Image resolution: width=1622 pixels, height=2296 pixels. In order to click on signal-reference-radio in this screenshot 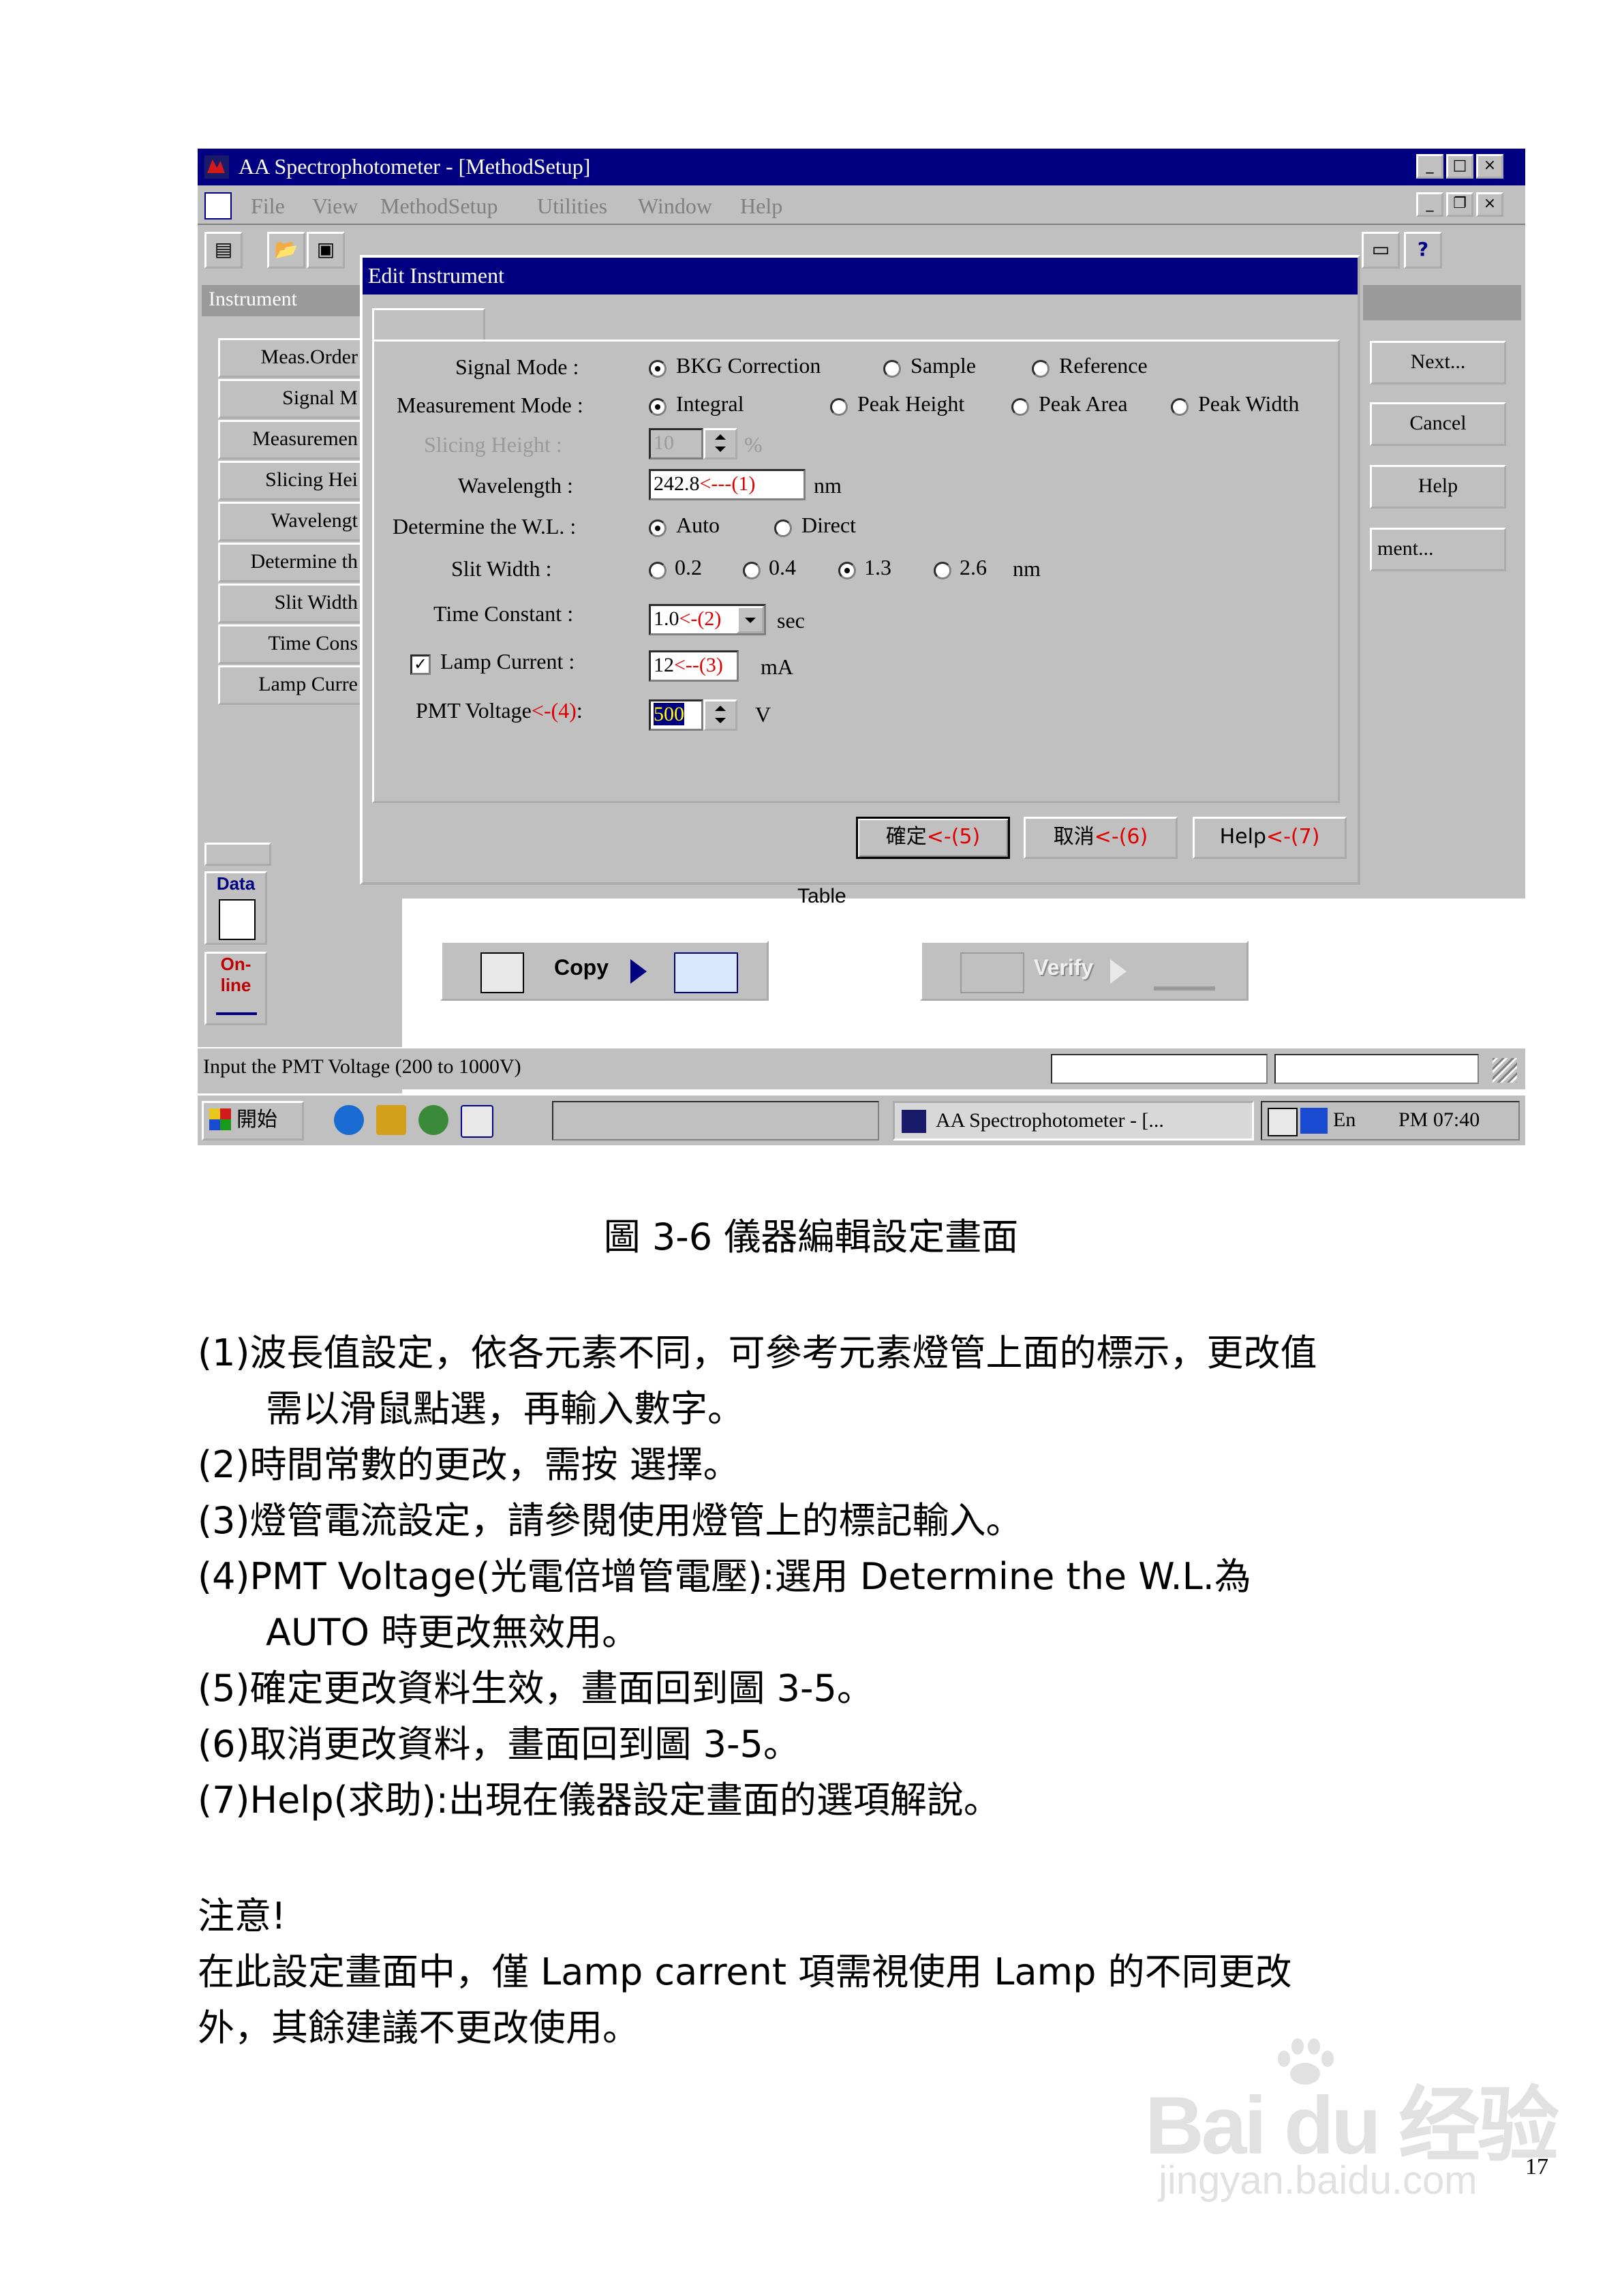, I will do `click(1041, 369)`.